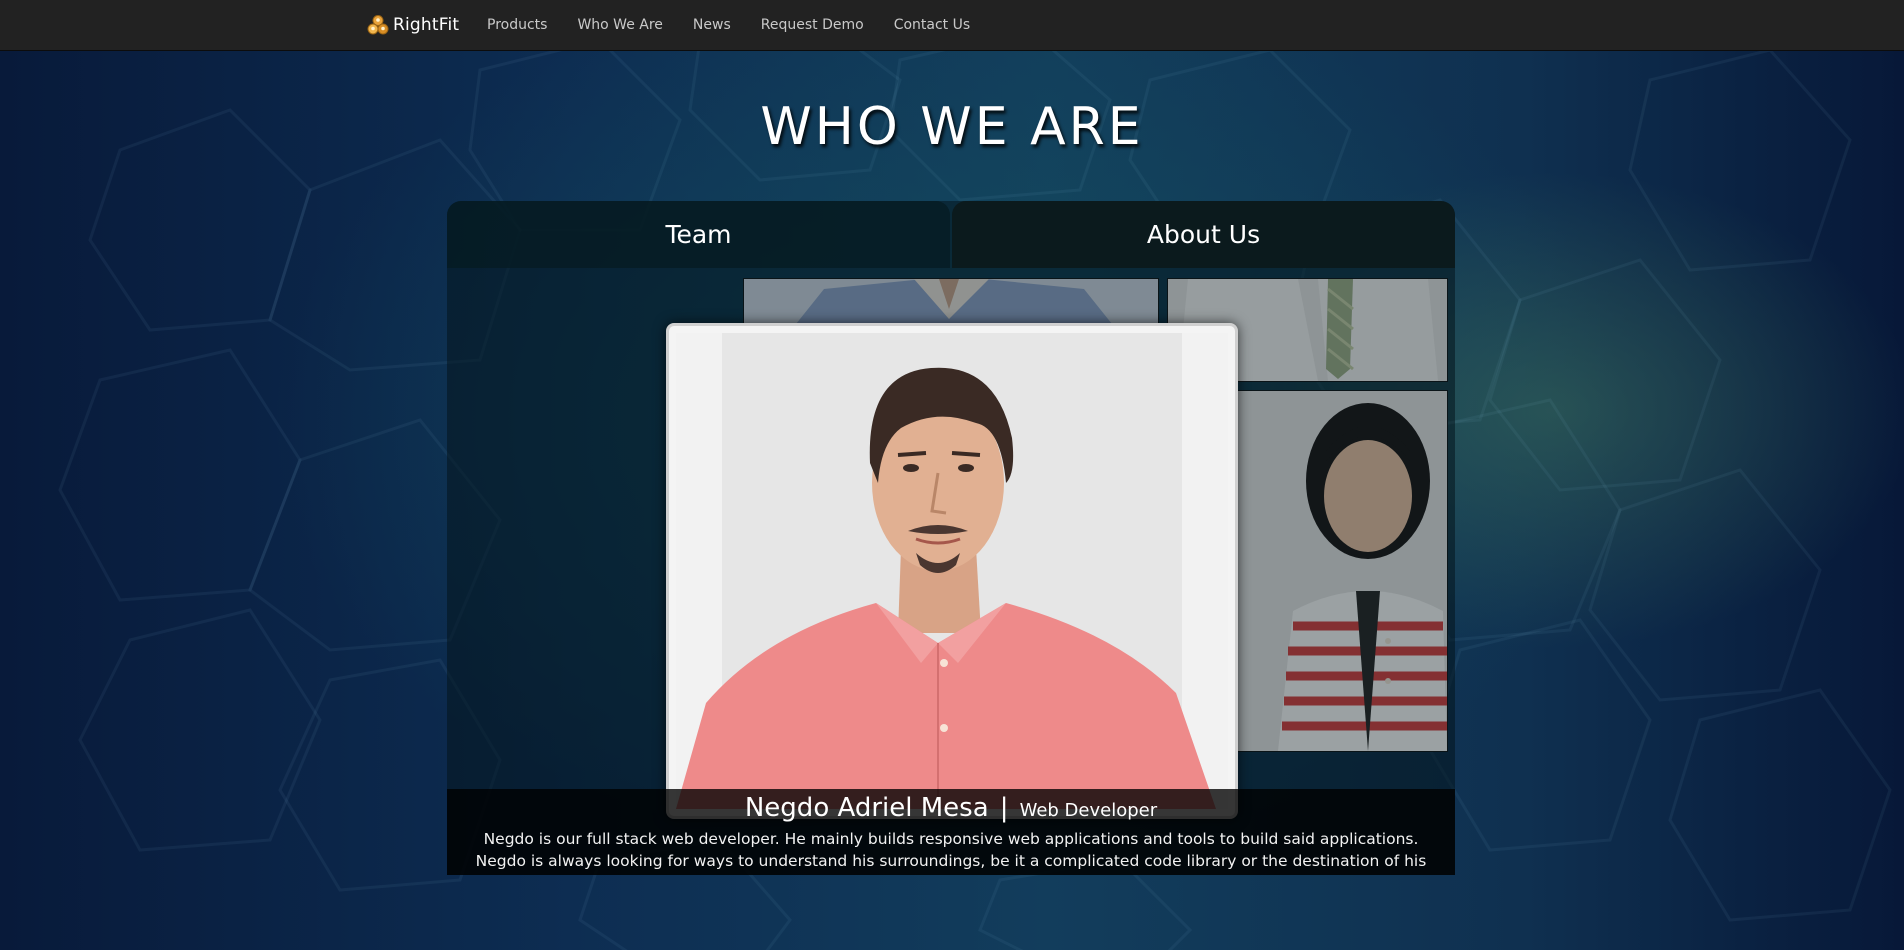 The image size is (1904, 950). What do you see at coordinates (712, 25) in the screenshot?
I see `nav-item-news: News` at bounding box center [712, 25].